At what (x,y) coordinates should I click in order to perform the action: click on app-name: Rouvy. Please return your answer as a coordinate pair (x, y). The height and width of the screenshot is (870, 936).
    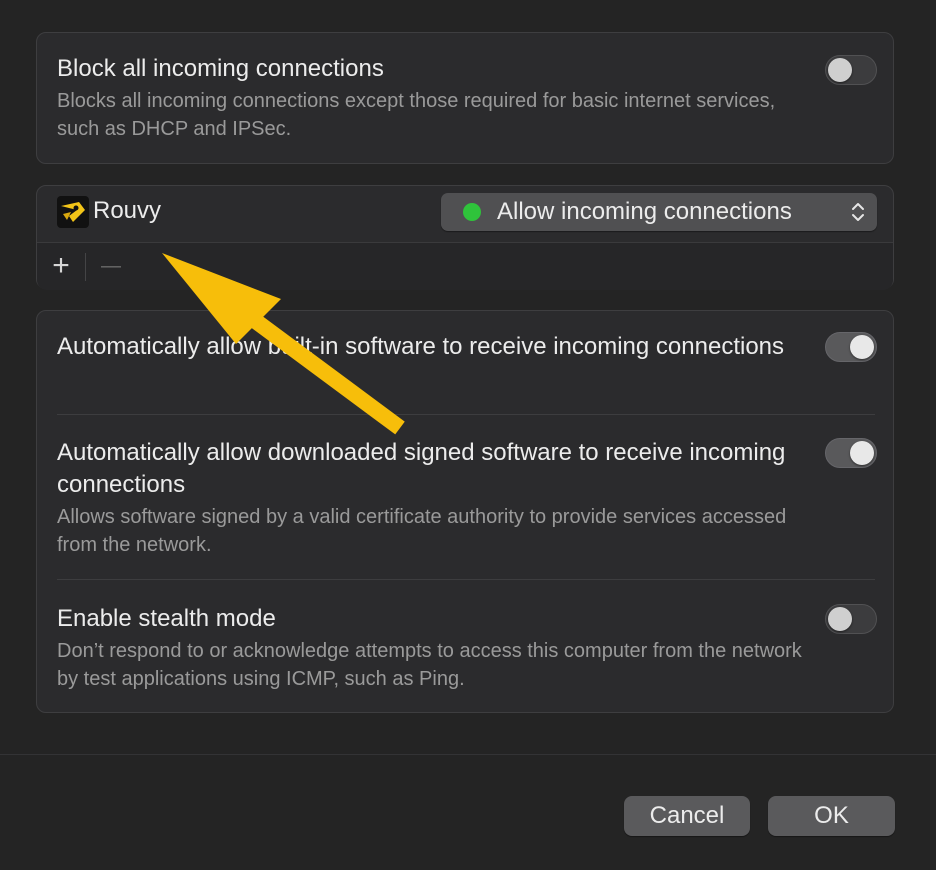
    Looking at the image, I should click on (127, 210).